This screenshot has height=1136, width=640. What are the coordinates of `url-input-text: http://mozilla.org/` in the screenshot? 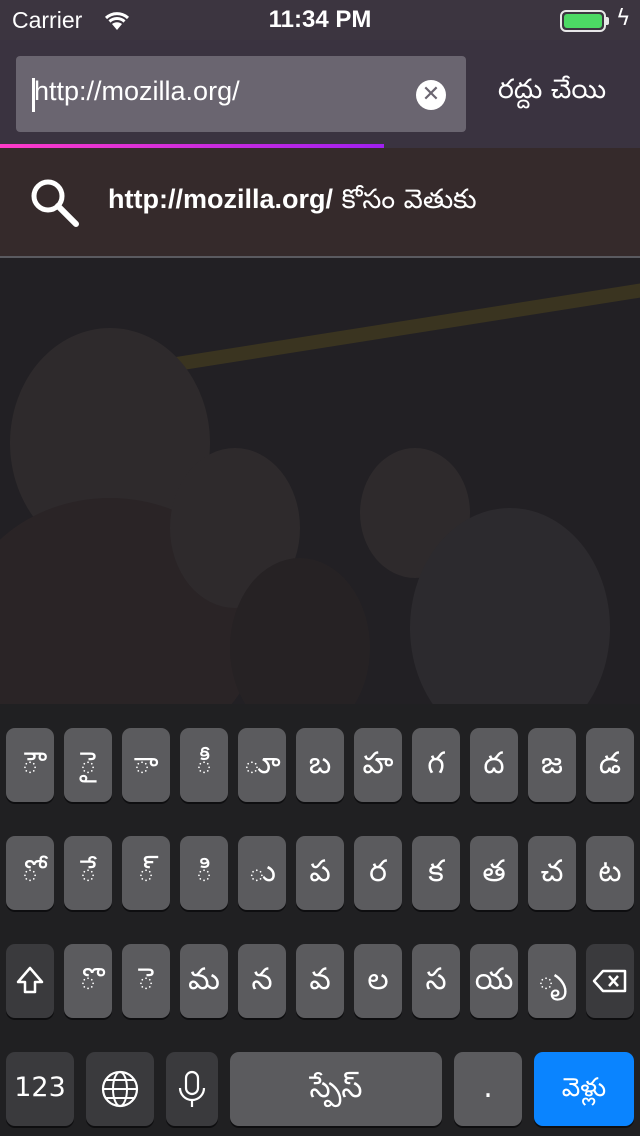 It's located at (137, 91).